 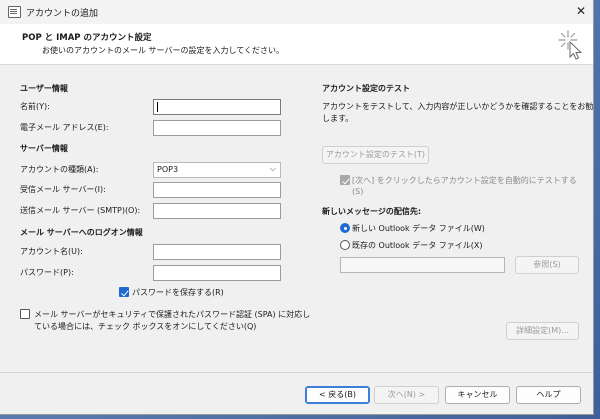 What do you see at coordinates (570, 45) in the screenshot?
I see `cursor-sparkle-icon` at bounding box center [570, 45].